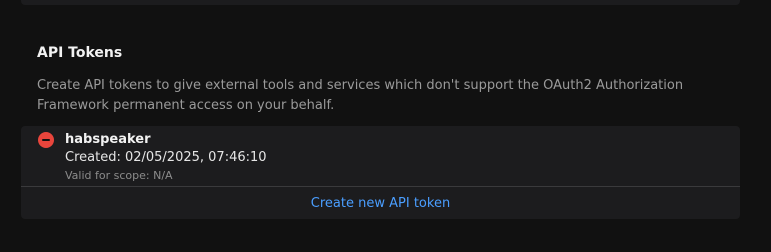 The image size is (771, 252). What do you see at coordinates (380, 2) in the screenshot?
I see `previous-section-card` at bounding box center [380, 2].